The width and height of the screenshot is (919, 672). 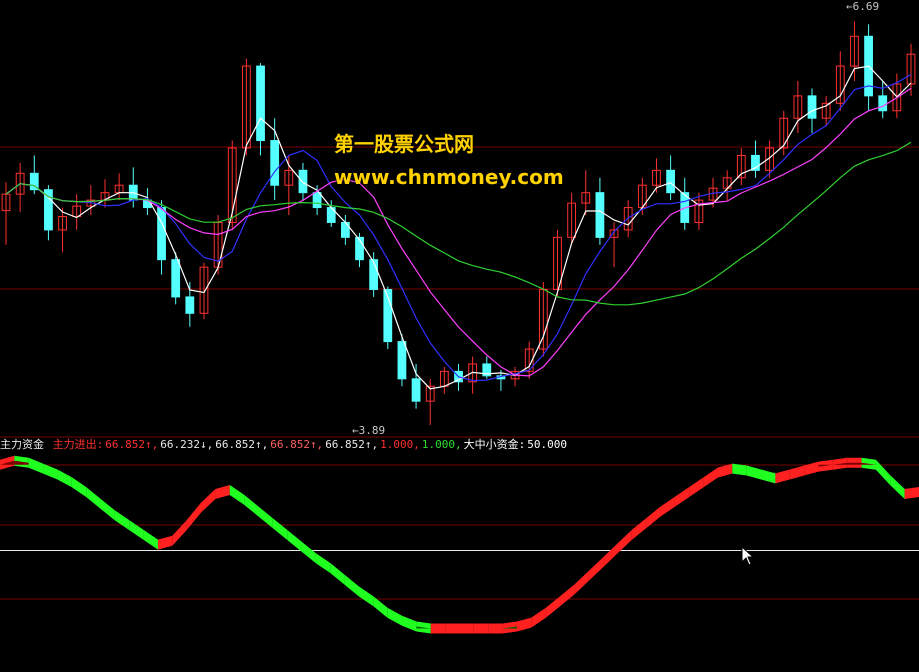 What do you see at coordinates (494, 444) in the screenshot?
I see `indicator-label-7: 大中小资金:` at bounding box center [494, 444].